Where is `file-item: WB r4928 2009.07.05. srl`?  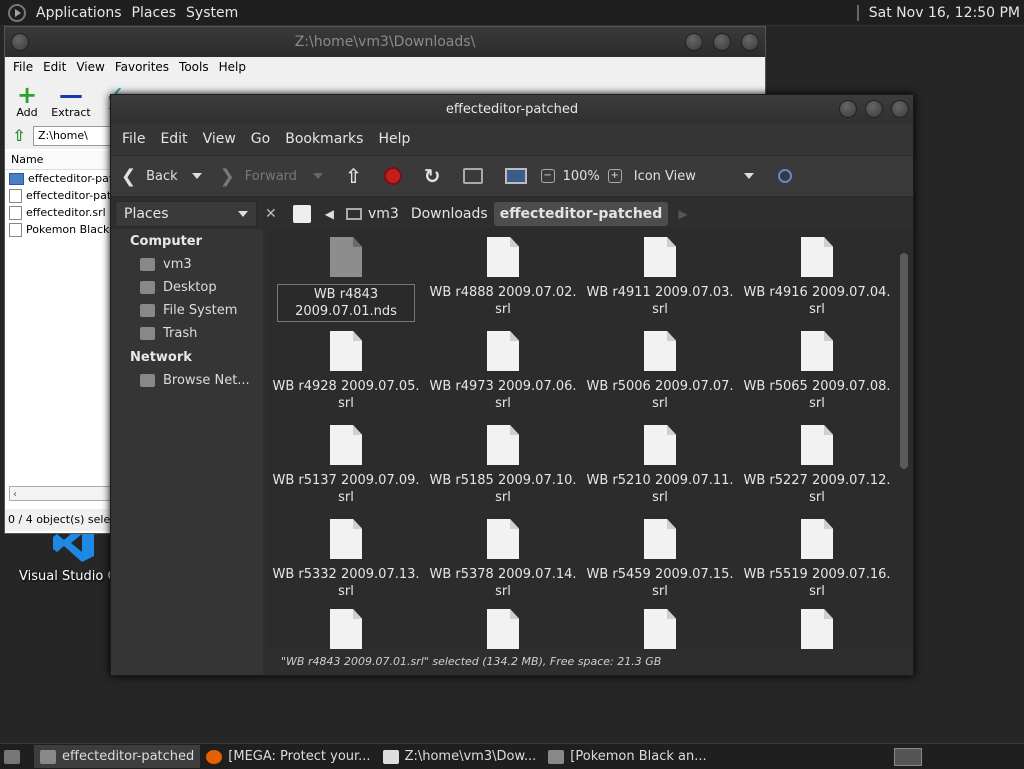 file-item: WB r4928 2009.07.05. srl is located at coordinates (346, 371).